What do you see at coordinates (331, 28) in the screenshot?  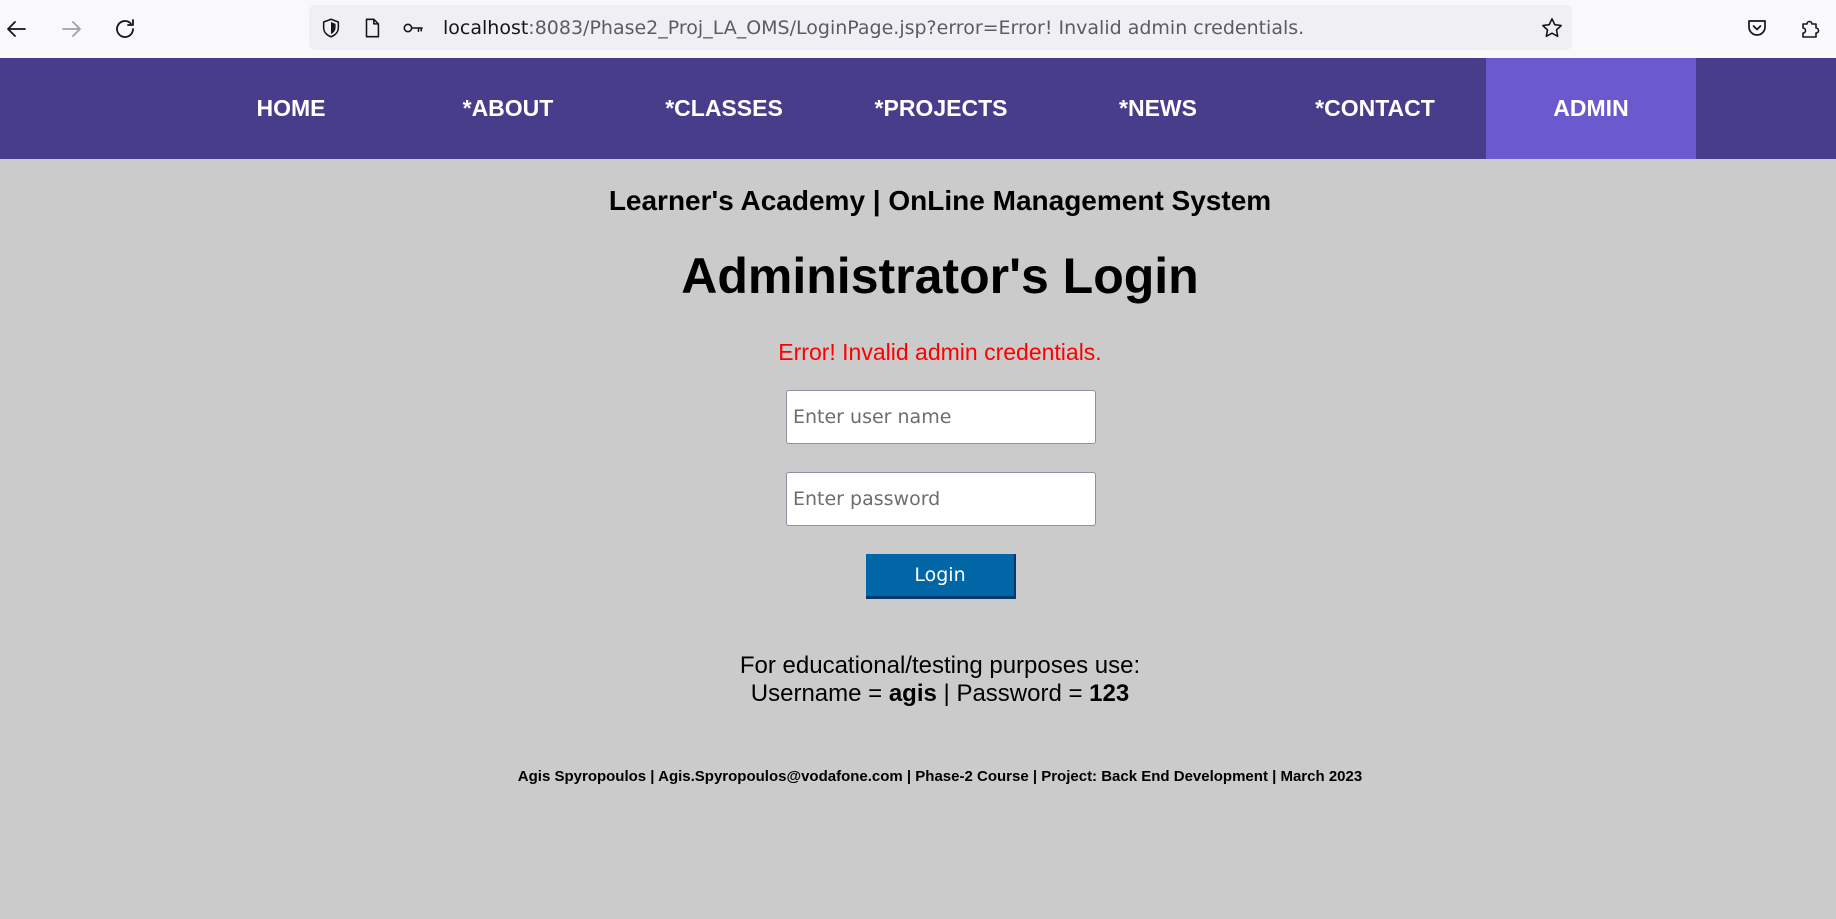 I see `shield-icon` at bounding box center [331, 28].